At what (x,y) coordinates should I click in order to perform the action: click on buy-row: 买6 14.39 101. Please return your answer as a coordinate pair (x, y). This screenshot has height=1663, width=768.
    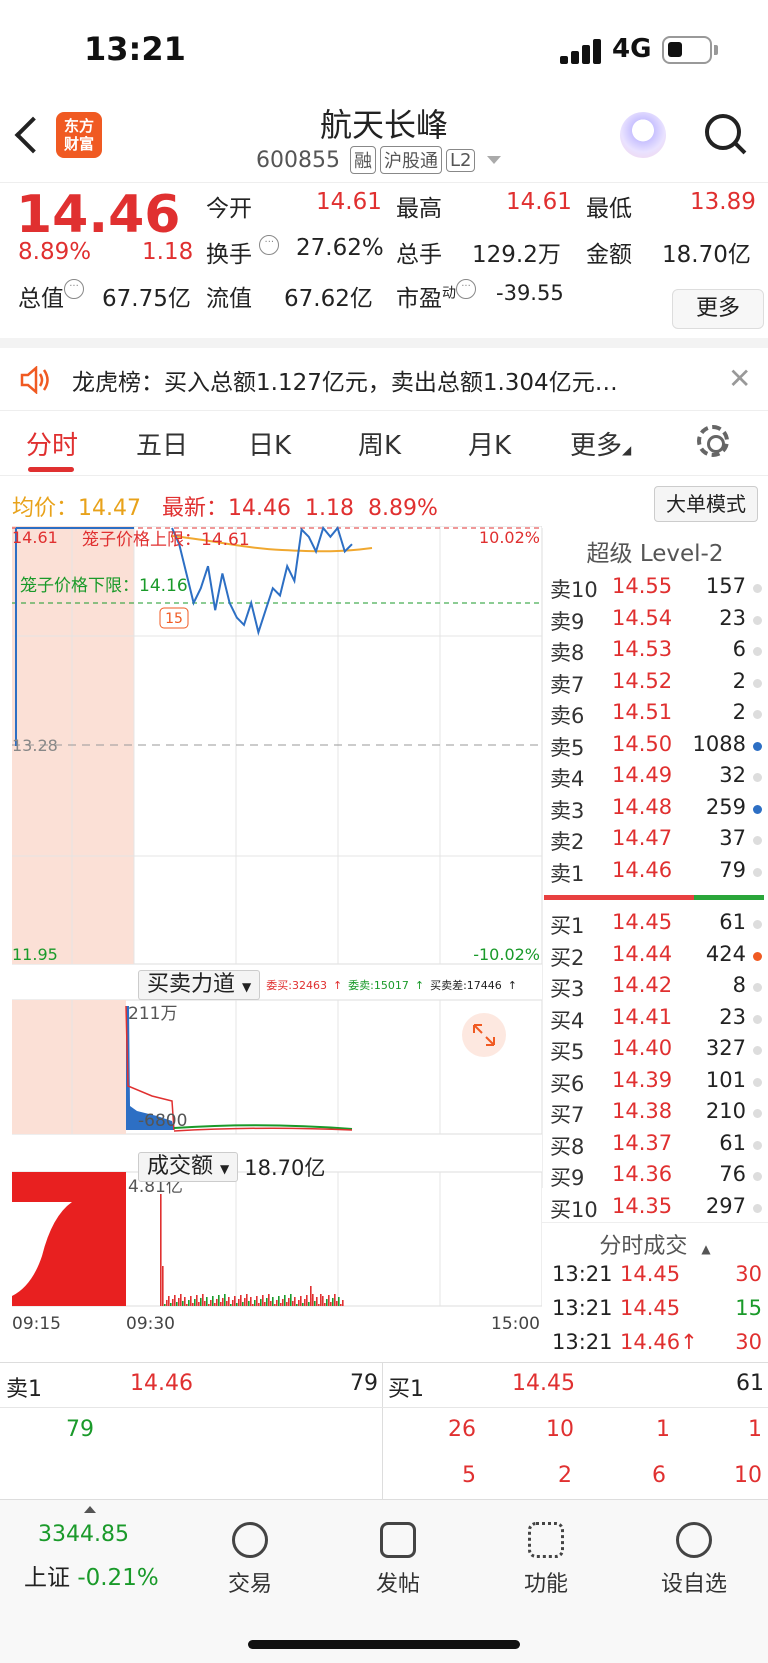
    Looking at the image, I should click on (656, 1083).